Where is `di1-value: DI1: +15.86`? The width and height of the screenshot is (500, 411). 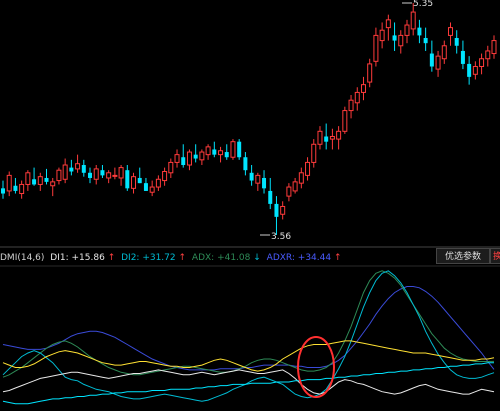
di1-value: DI1: +15.86 is located at coordinates (77, 258).